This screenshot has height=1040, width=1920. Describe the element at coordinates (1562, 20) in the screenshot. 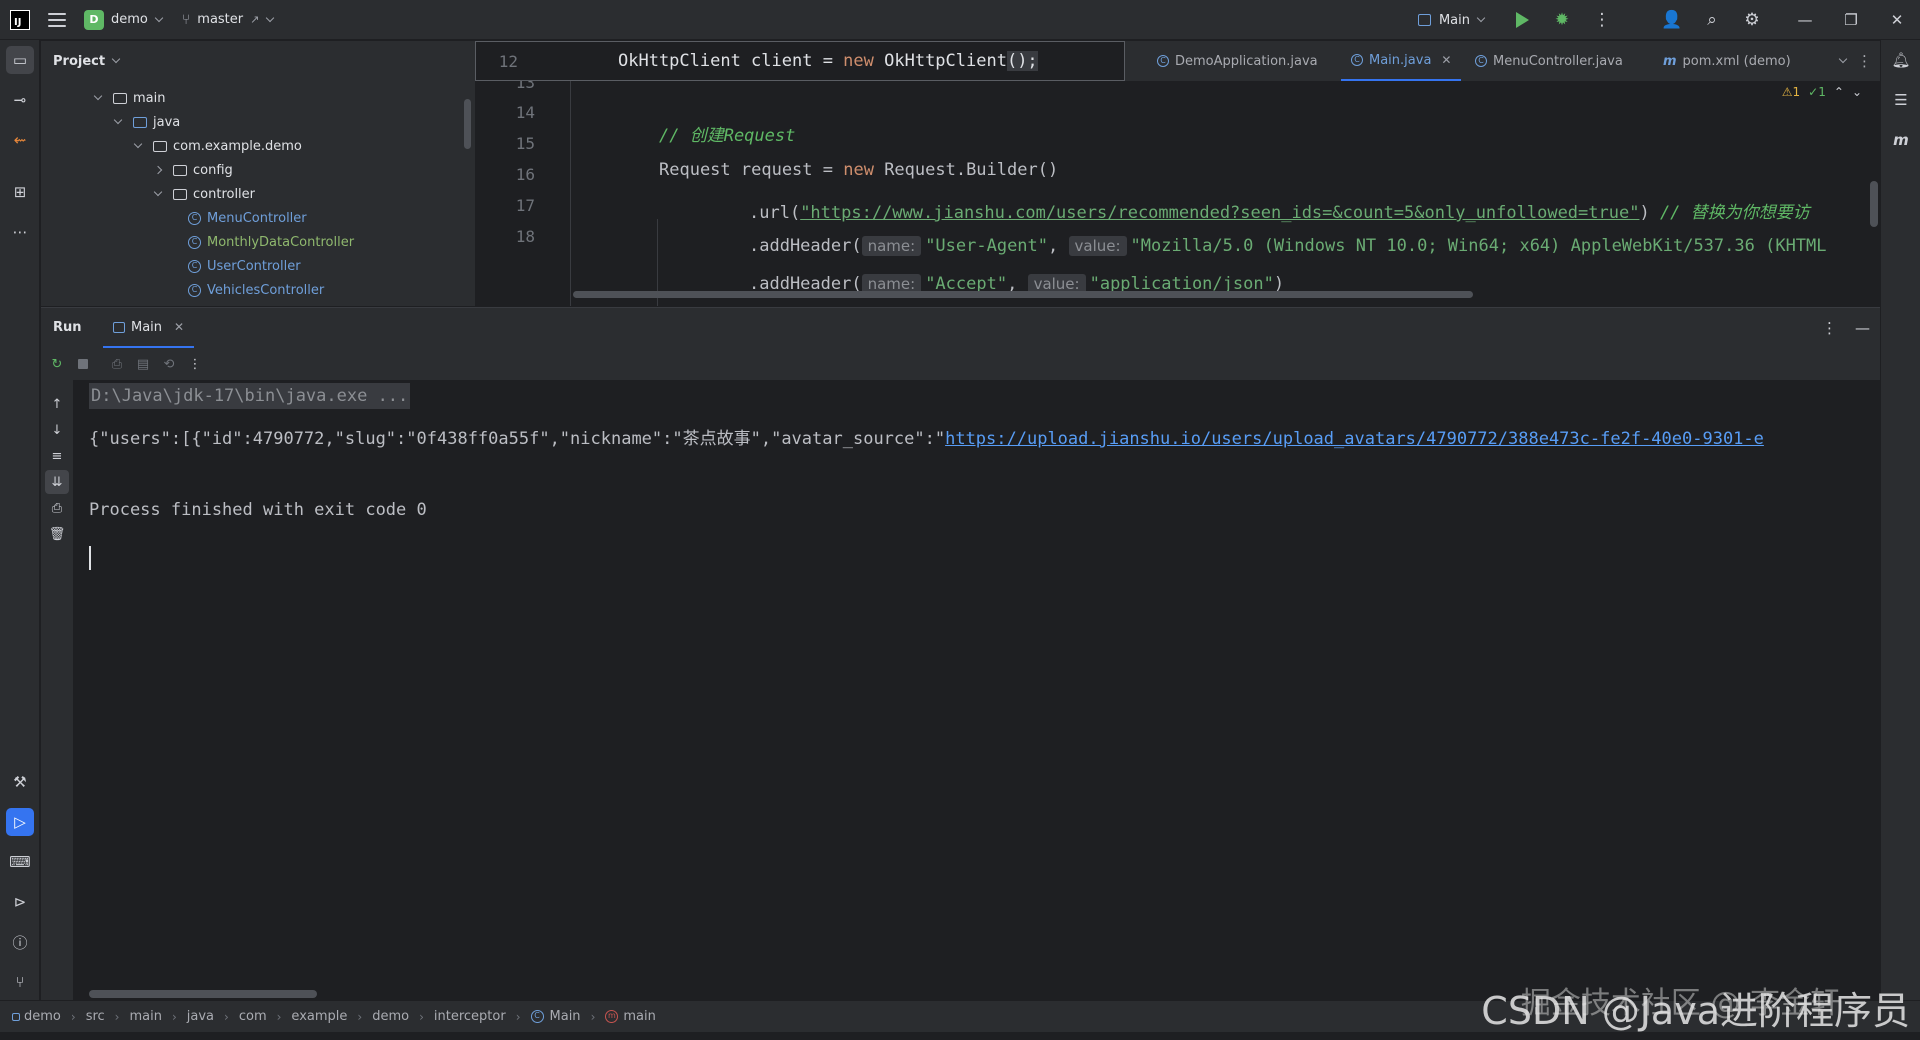

I see `debug-button: ✹` at that location.